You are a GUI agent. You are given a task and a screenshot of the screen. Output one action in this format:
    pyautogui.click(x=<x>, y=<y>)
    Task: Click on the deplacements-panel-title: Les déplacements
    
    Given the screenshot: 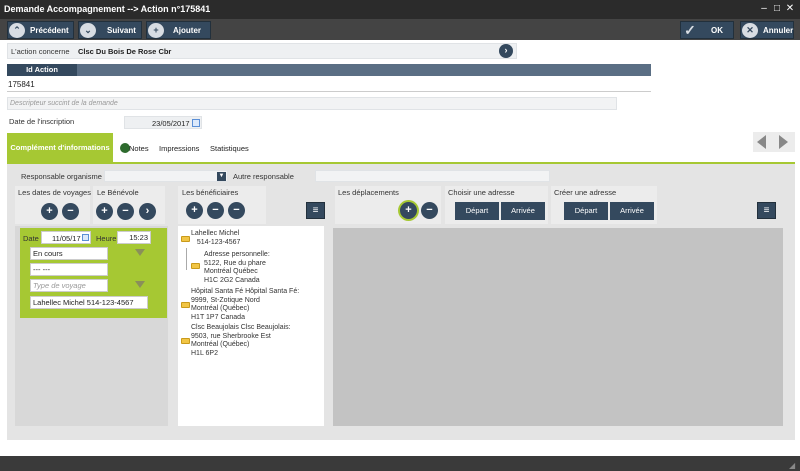 What is the action you would take?
    pyautogui.click(x=368, y=192)
    